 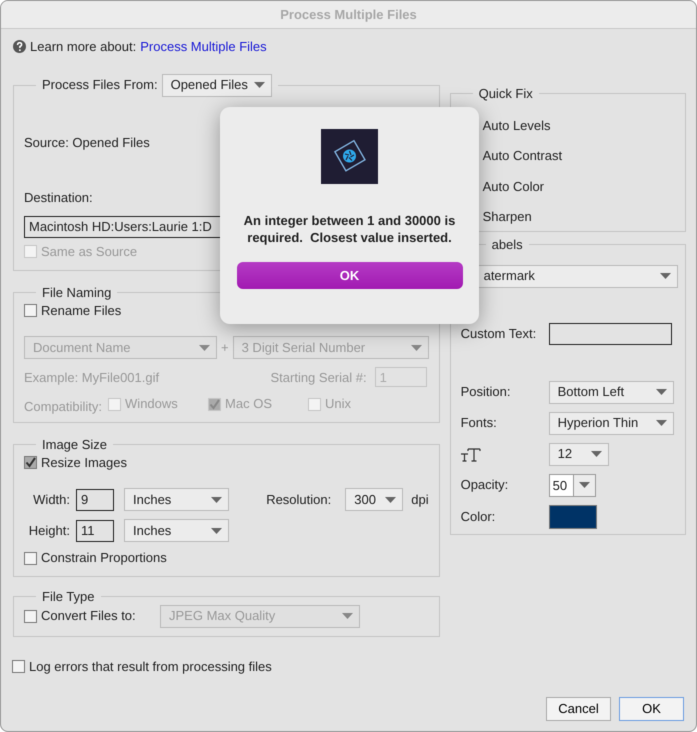 I want to click on group-title: File Type, so click(x=68, y=596).